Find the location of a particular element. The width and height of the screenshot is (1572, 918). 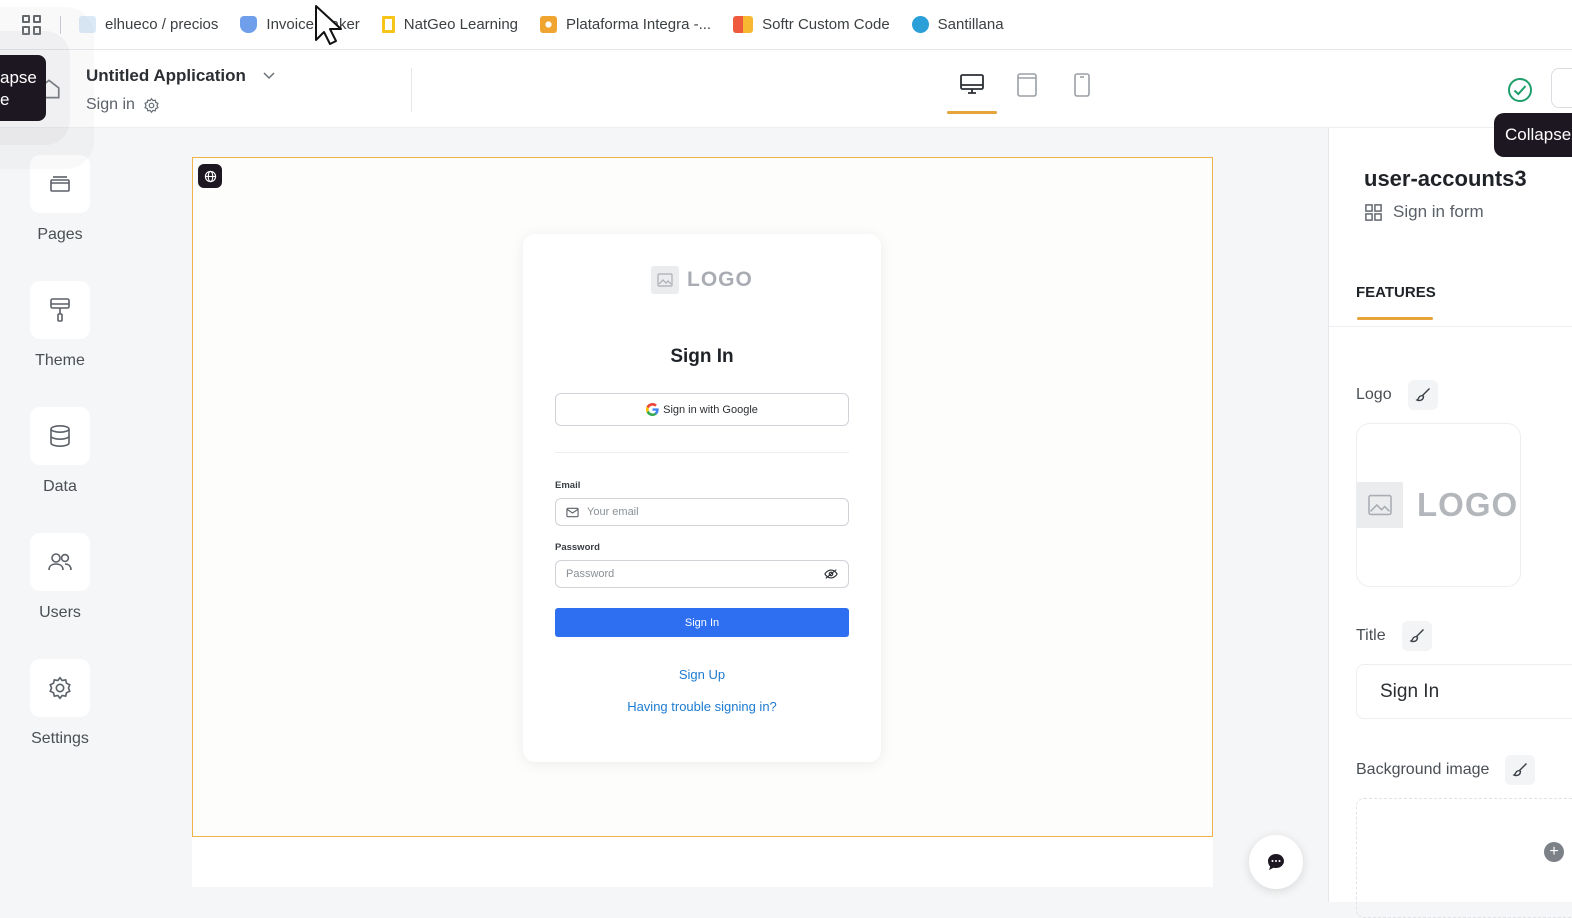

eye-off-icon is located at coordinates (831, 574).